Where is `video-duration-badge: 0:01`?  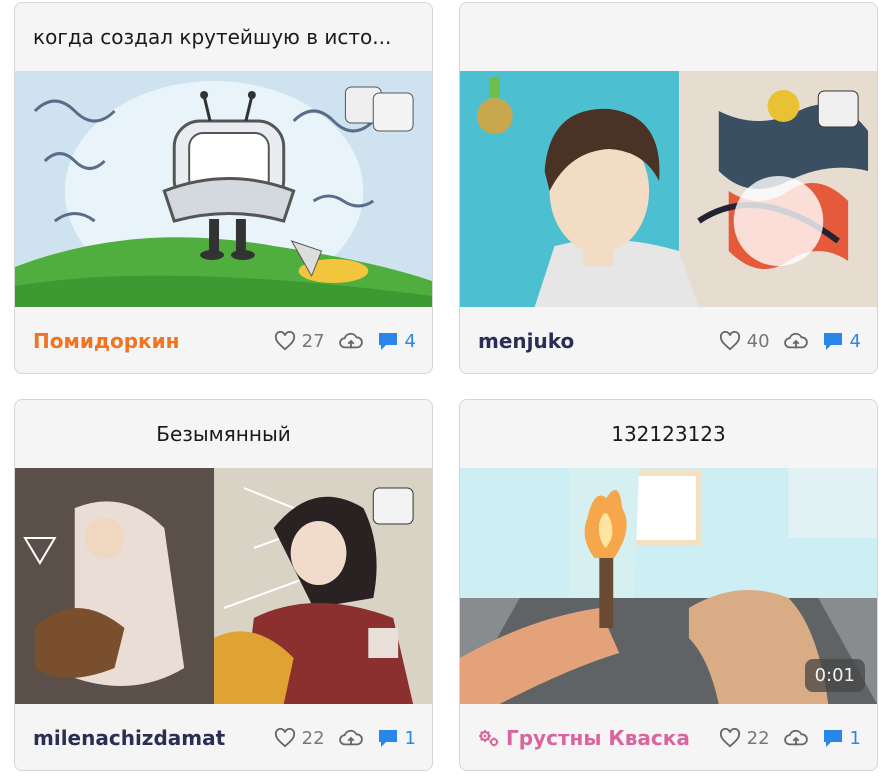 video-duration-badge: 0:01 is located at coordinates (834, 675).